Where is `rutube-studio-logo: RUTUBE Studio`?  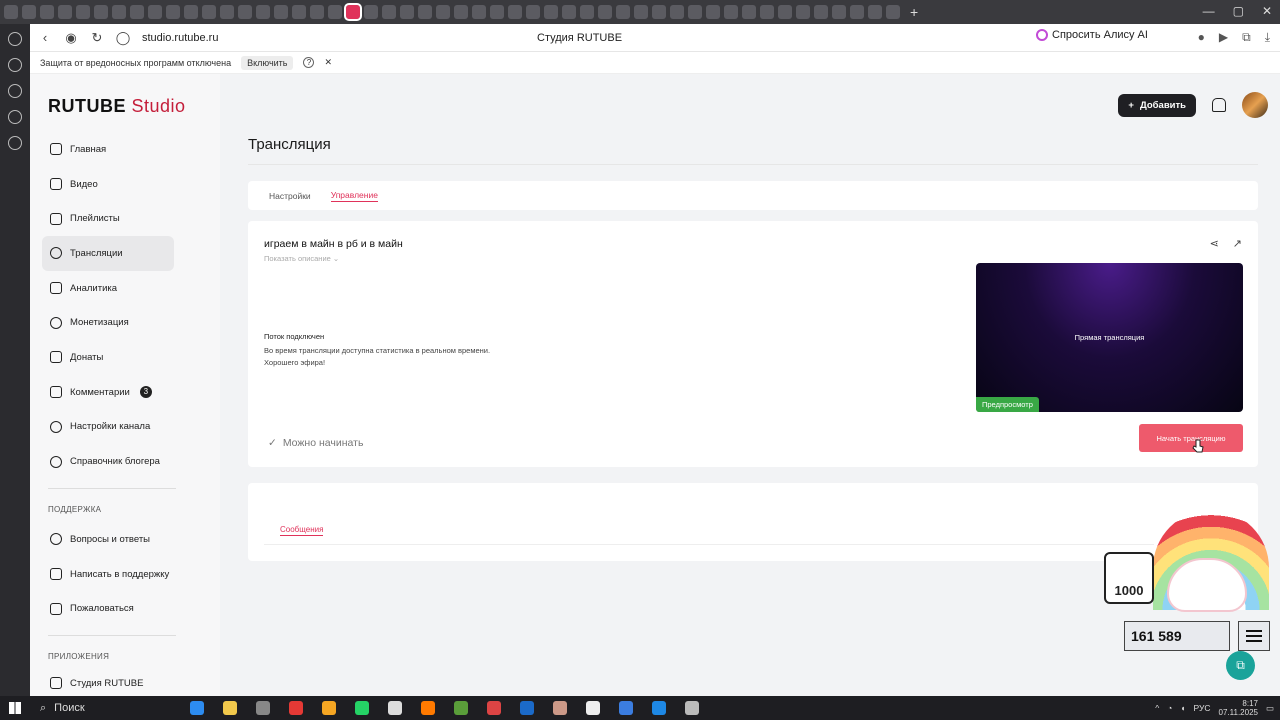
rutube-studio-logo: RUTUBE Studio is located at coordinates (117, 106).